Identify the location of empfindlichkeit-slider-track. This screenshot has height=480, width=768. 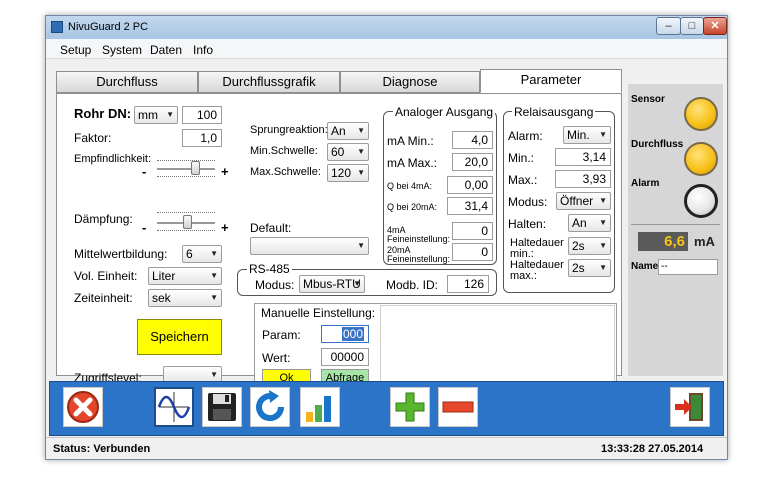
(186, 169).